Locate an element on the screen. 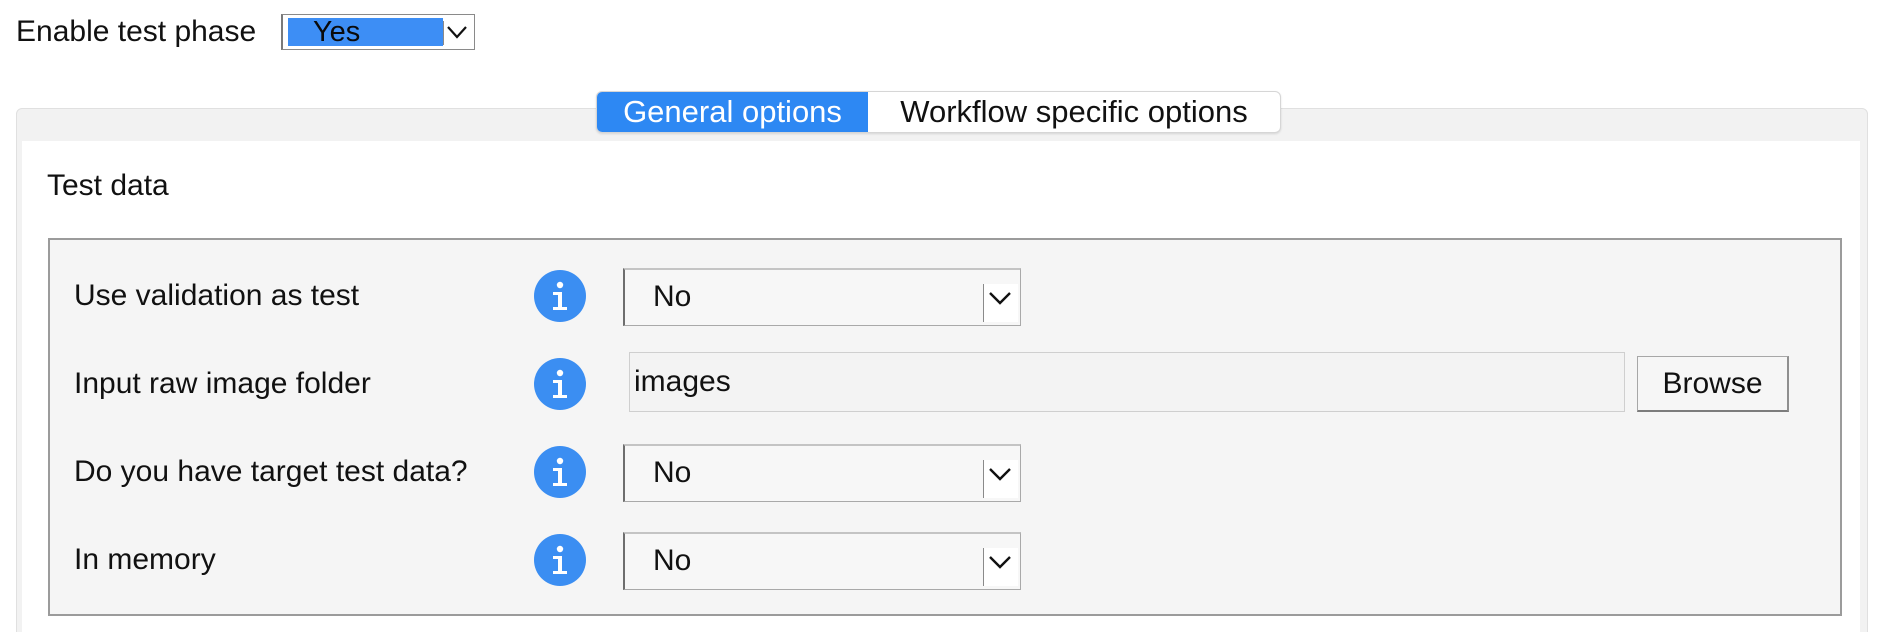 This screenshot has height=632, width=1882. input-raw-image-folder-label: Input raw image folder is located at coordinates (222, 383).